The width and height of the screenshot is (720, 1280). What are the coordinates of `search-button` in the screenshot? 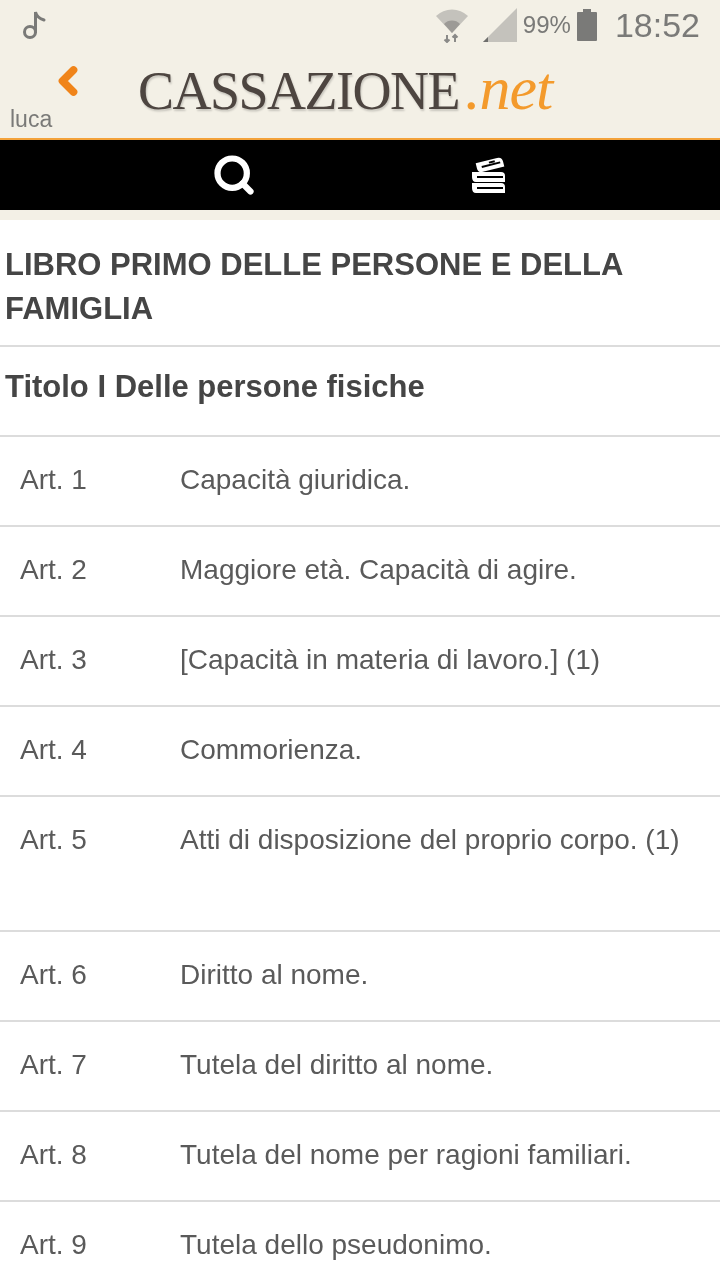 It's located at (234, 175).